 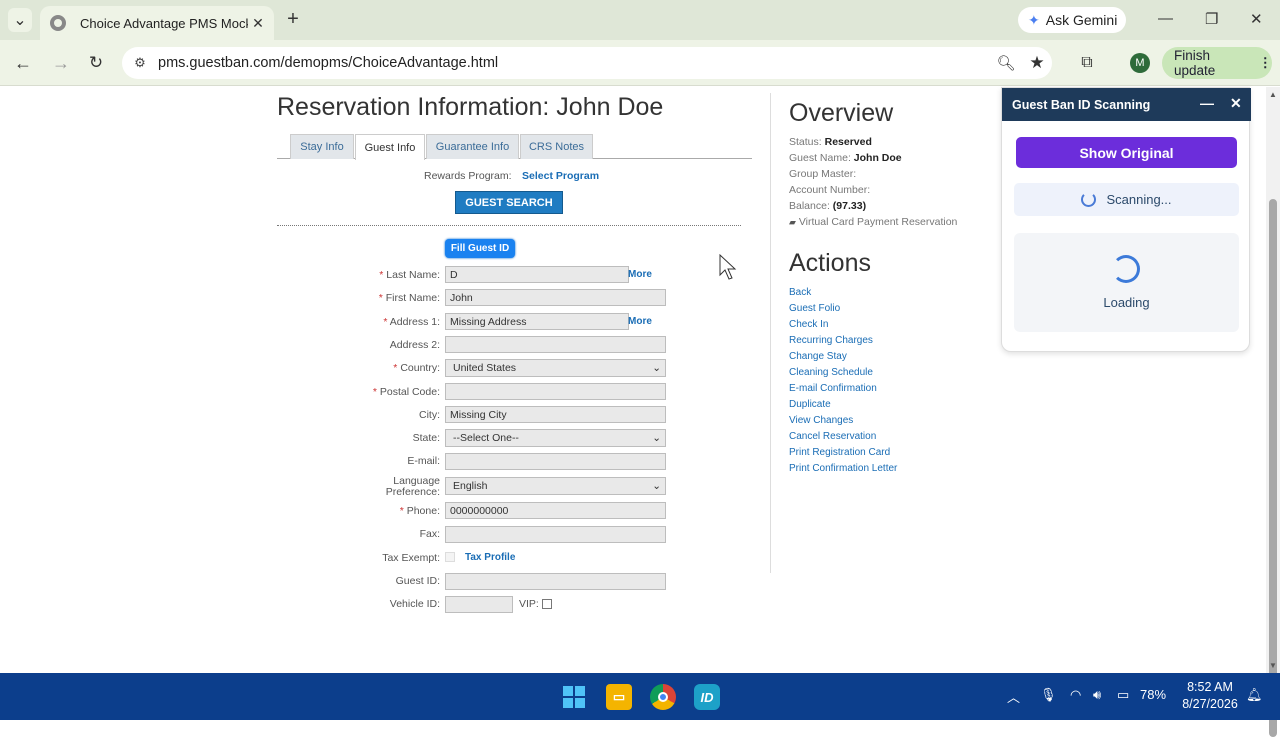 I want to click on tax-profile-link: Tax Profile, so click(x=490, y=557).